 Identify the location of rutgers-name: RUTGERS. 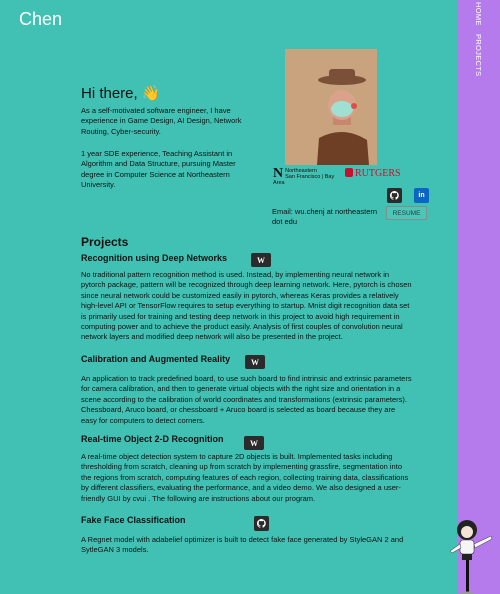
(378, 173).